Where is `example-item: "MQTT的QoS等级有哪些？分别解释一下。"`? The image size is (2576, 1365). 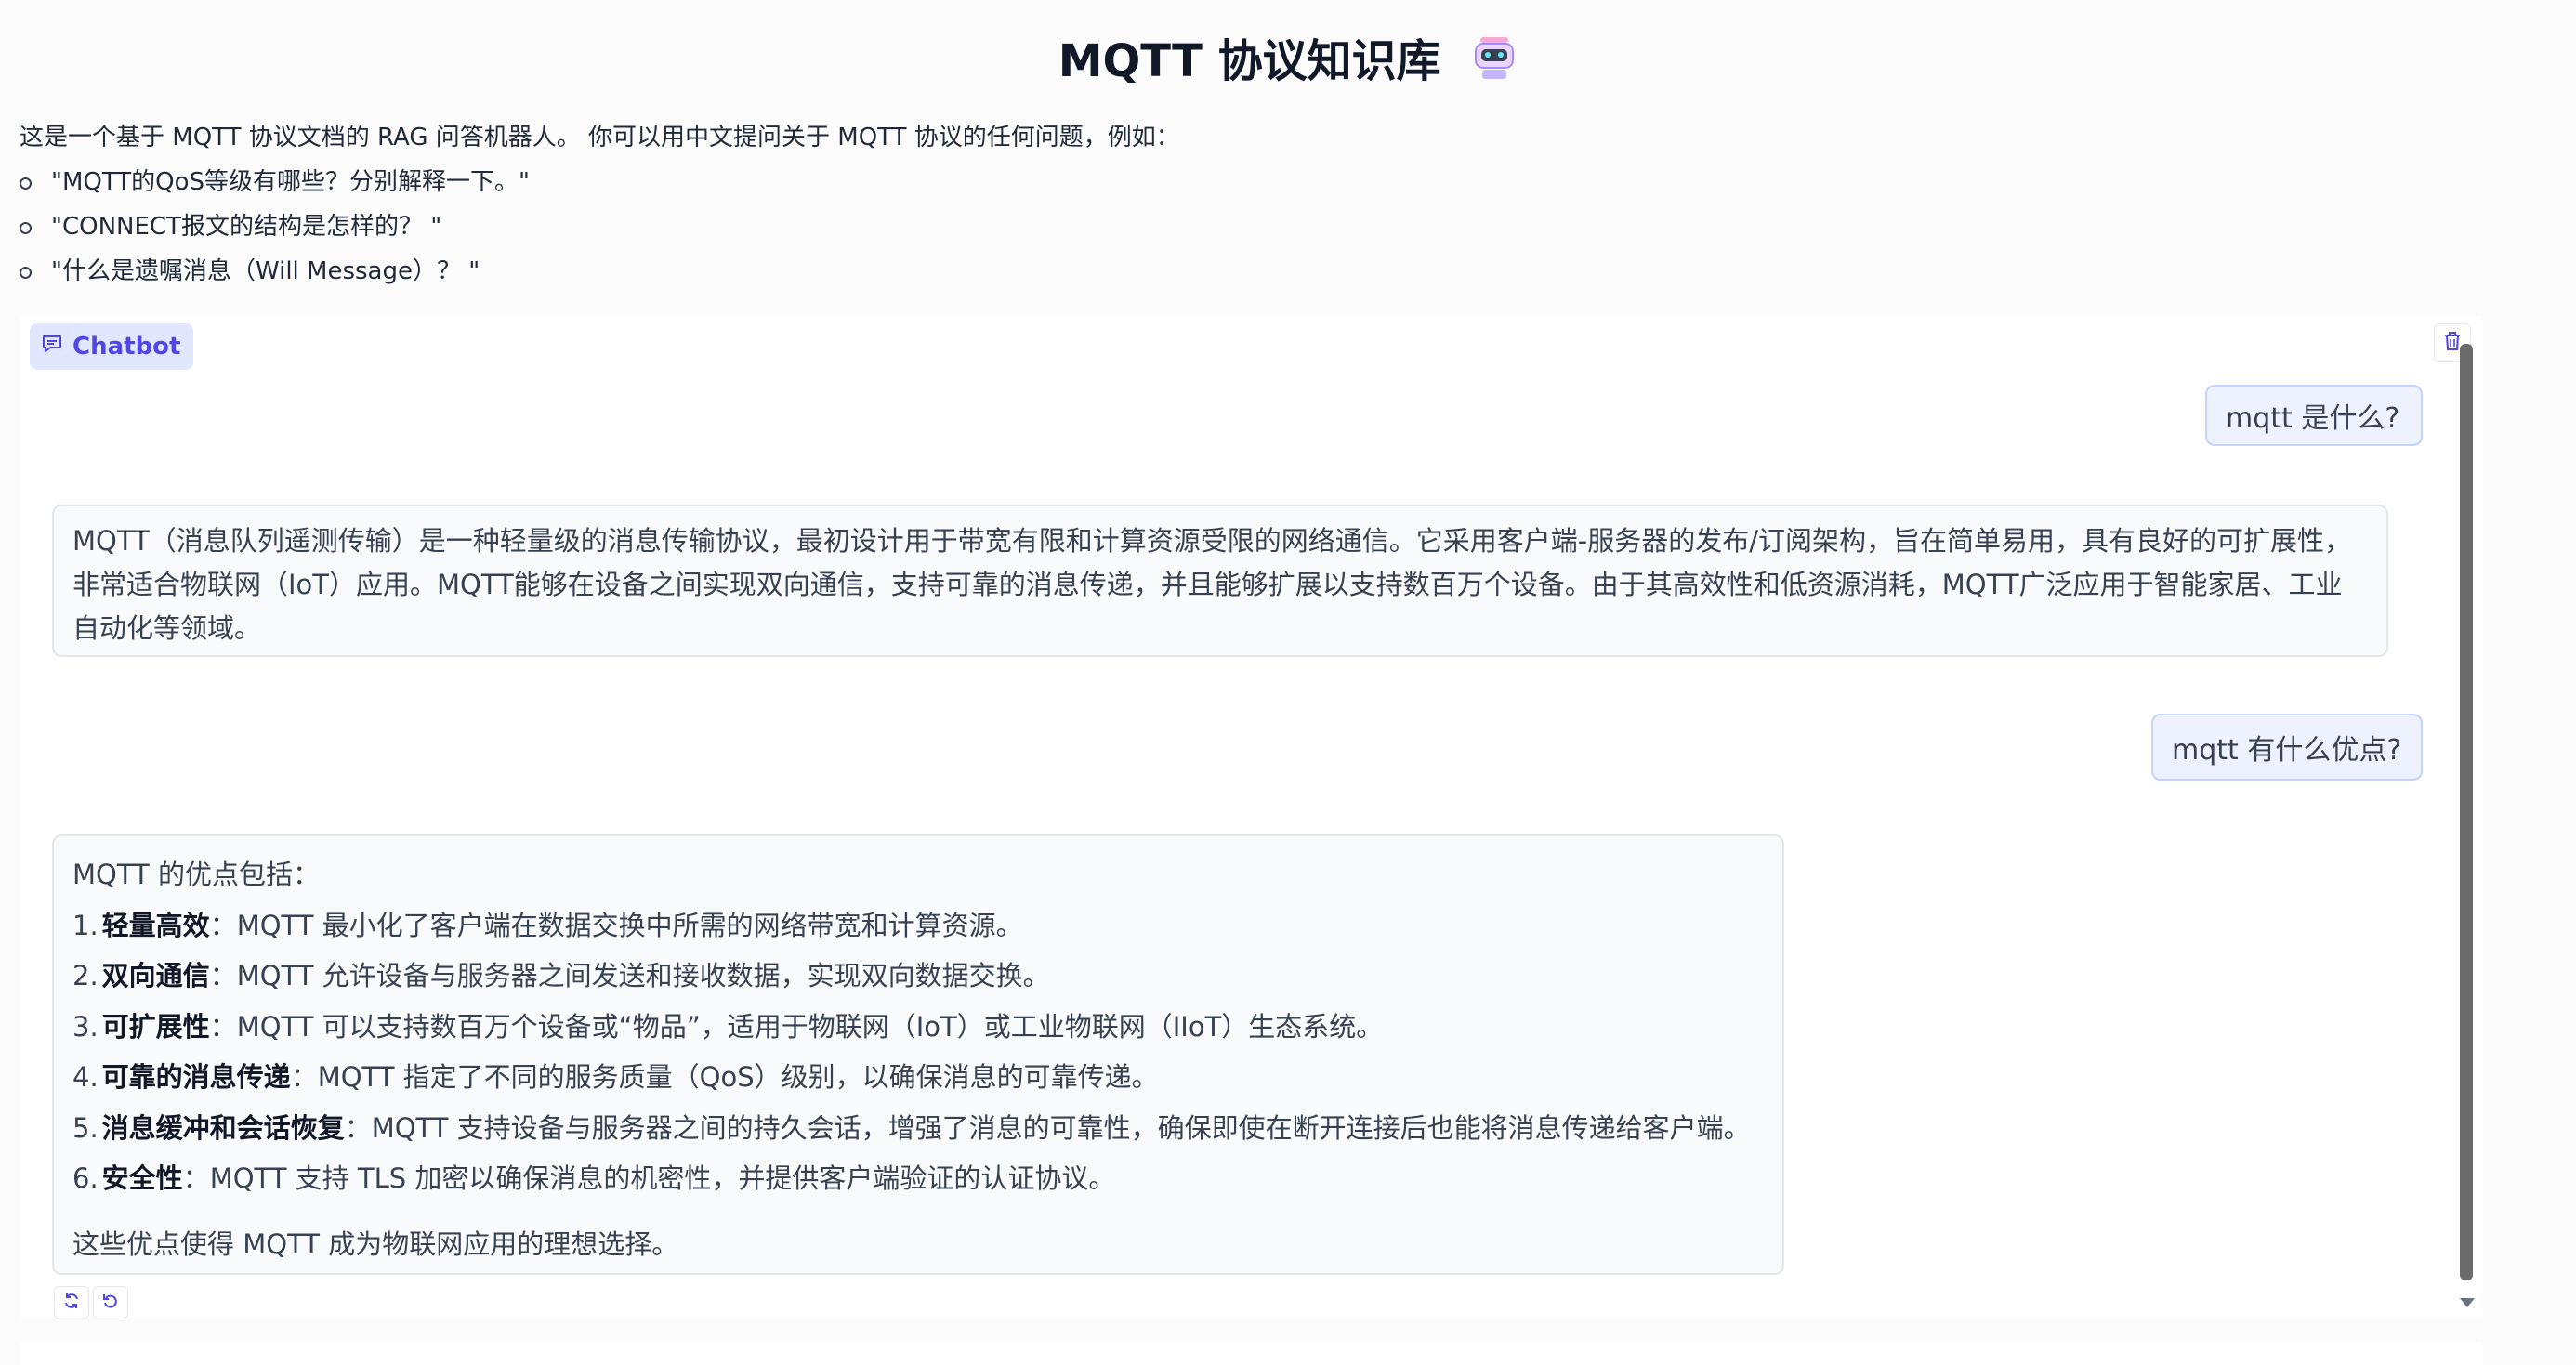
example-item: "MQTT的QoS等级有哪些？分别解释一下。" is located at coordinates (600, 182).